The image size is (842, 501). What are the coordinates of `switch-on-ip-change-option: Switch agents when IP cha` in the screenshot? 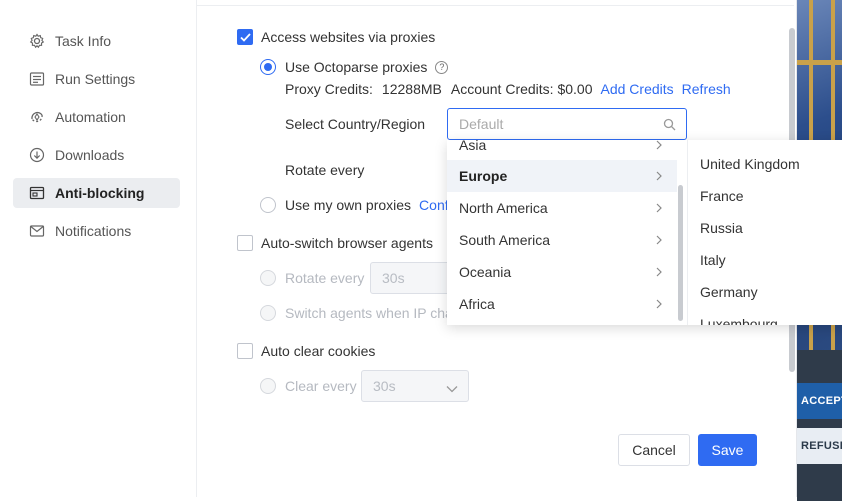 It's located at (356, 313).